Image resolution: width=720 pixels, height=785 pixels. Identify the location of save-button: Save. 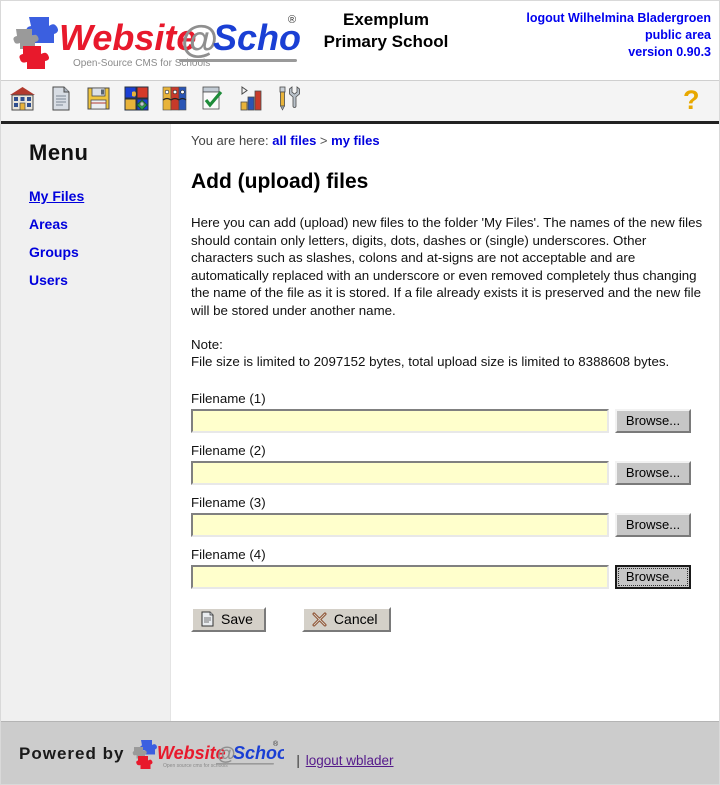
(228, 619).